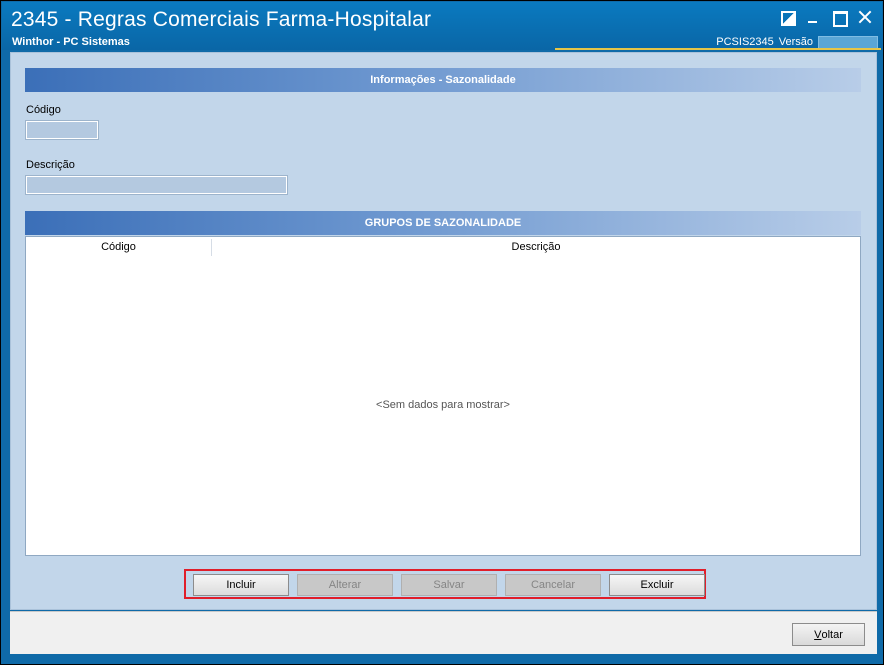  Describe the element at coordinates (788, 18) in the screenshot. I see `restore-icon` at that location.